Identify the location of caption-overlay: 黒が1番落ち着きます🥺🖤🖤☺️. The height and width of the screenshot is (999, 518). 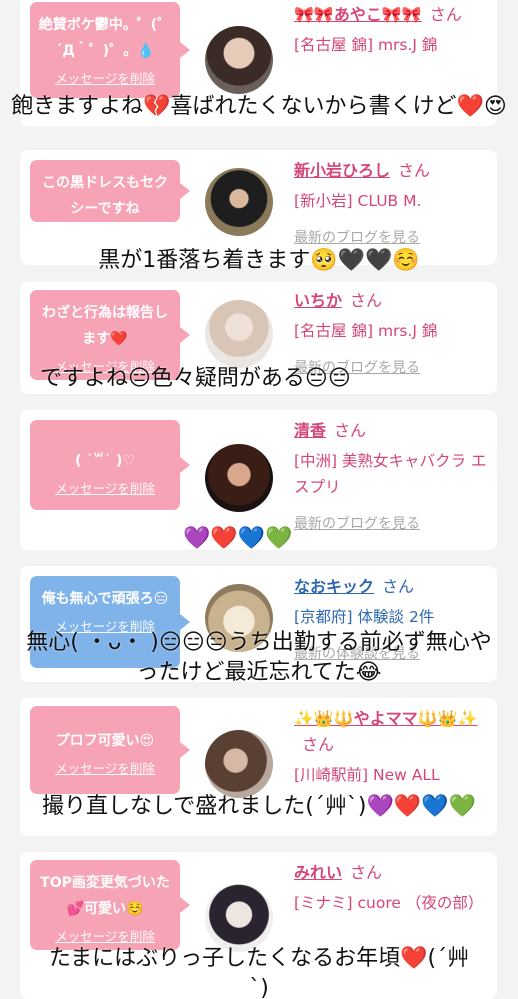
(259, 260).